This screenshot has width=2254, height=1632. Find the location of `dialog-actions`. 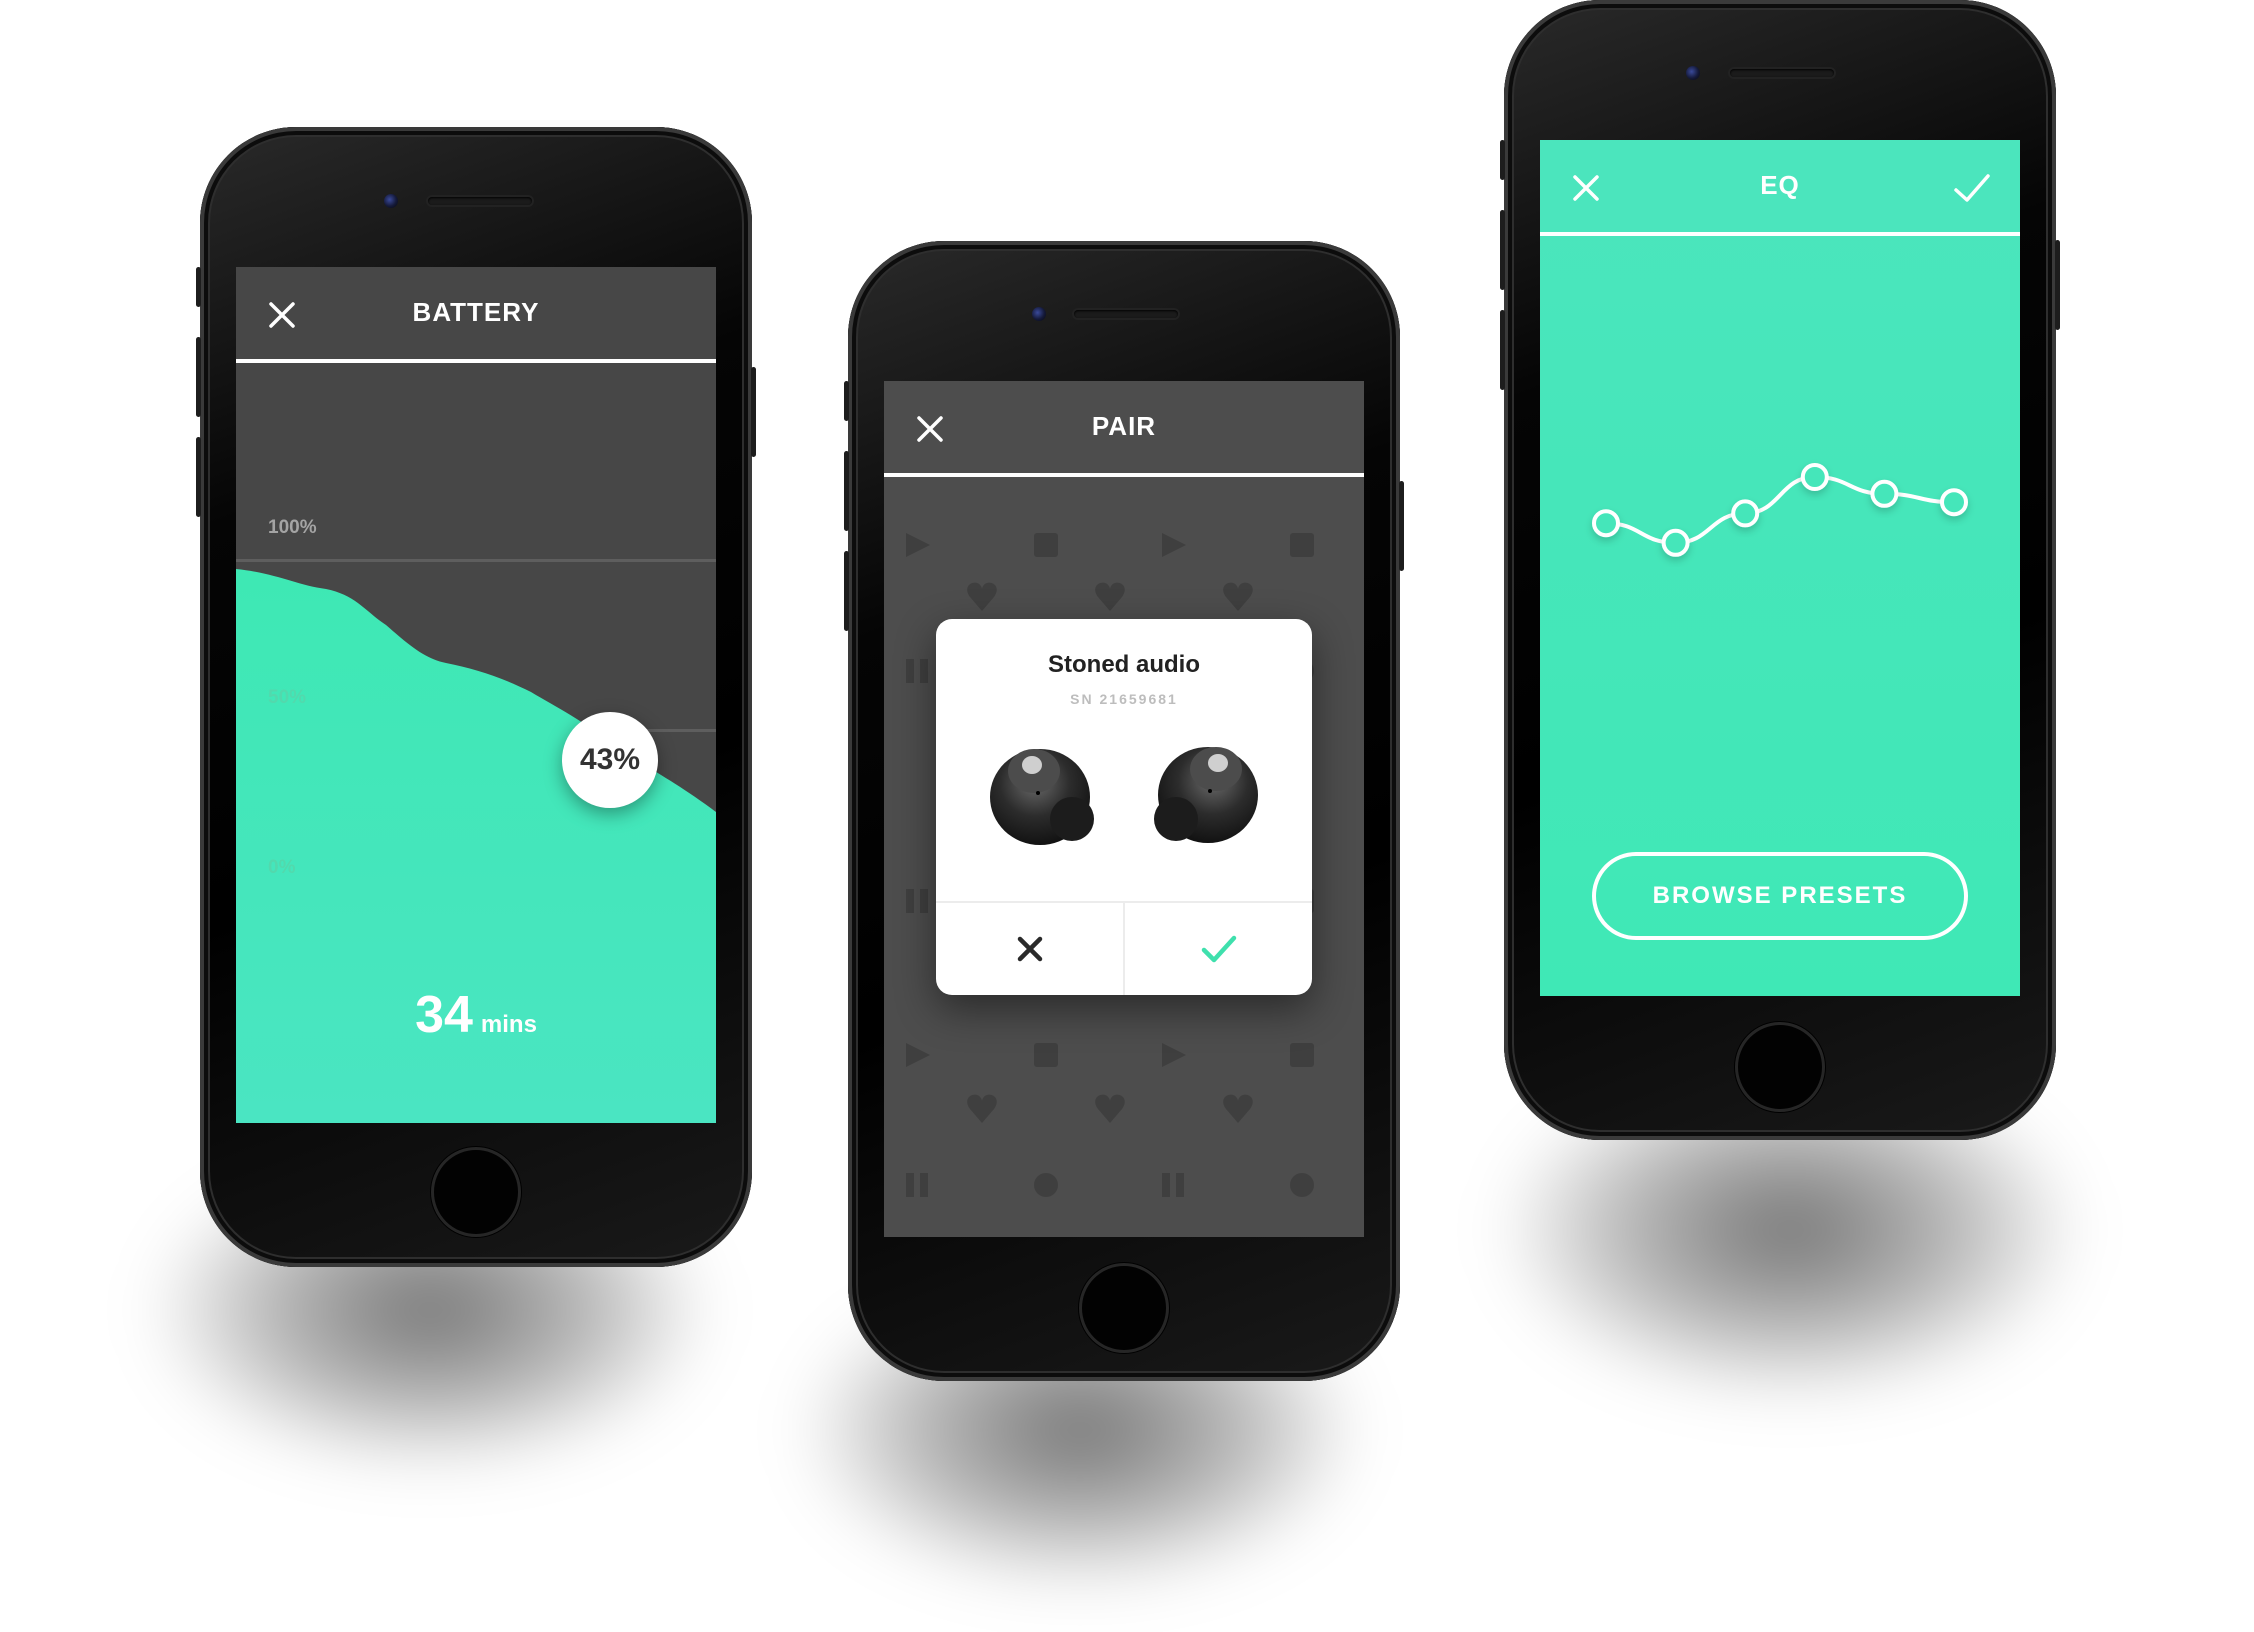

dialog-actions is located at coordinates (1124, 948).